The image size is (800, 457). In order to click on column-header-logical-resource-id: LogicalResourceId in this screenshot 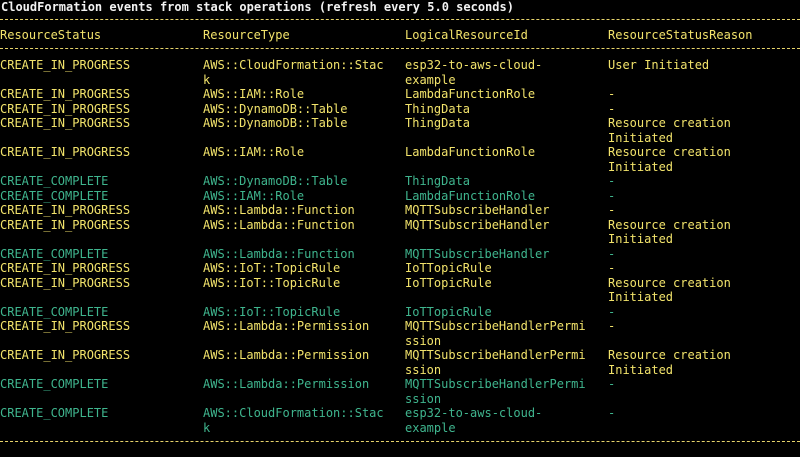, I will do `click(466, 35)`.